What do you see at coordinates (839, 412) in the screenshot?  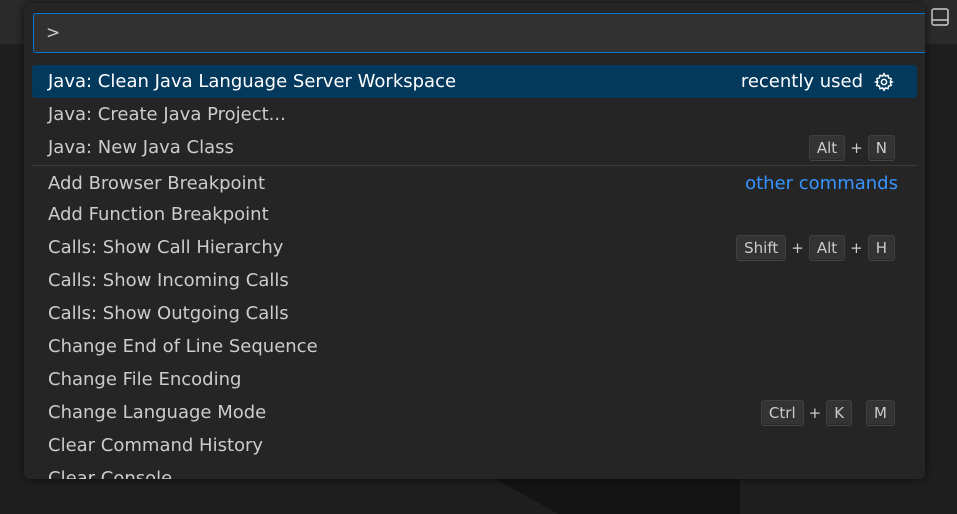 I see `key-cap: K` at bounding box center [839, 412].